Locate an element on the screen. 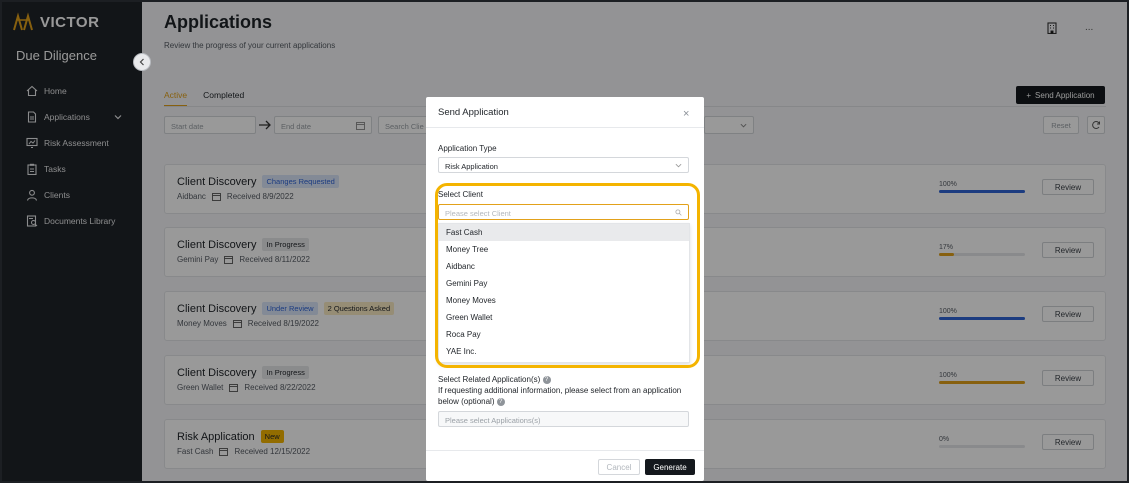 The height and width of the screenshot is (483, 1129). chevron-left-icon is located at coordinates (141, 62).